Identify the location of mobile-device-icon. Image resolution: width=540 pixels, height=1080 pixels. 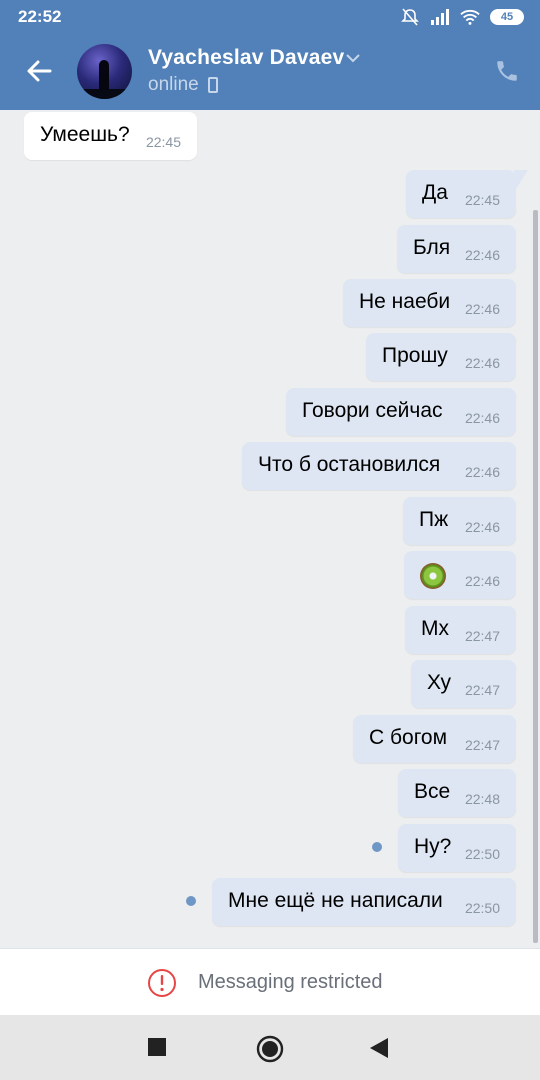
(213, 85).